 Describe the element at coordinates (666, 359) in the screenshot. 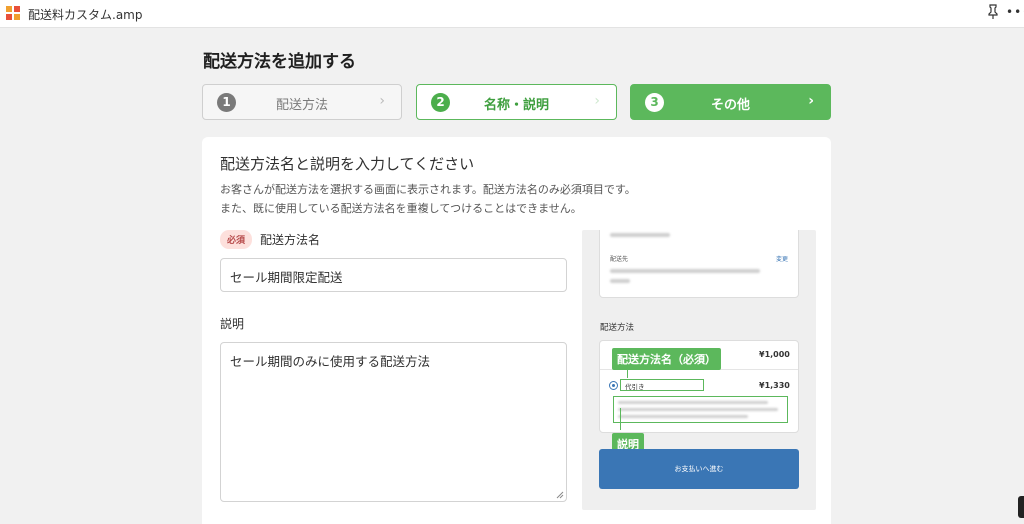

I see `preview-name-tag: 配送方法名（必須）` at that location.